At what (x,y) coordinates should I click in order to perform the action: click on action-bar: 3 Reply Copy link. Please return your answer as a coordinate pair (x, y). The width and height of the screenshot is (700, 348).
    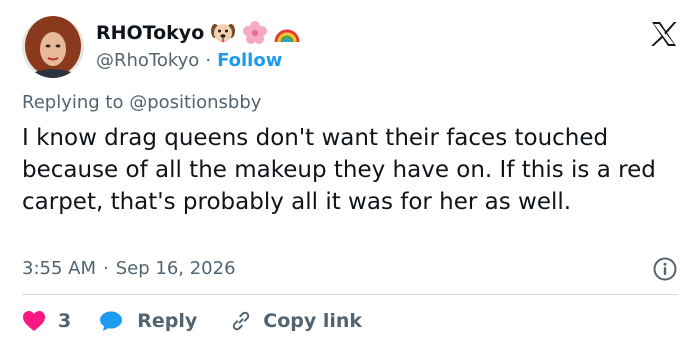
    Looking at the image, I should click on (192, 321).